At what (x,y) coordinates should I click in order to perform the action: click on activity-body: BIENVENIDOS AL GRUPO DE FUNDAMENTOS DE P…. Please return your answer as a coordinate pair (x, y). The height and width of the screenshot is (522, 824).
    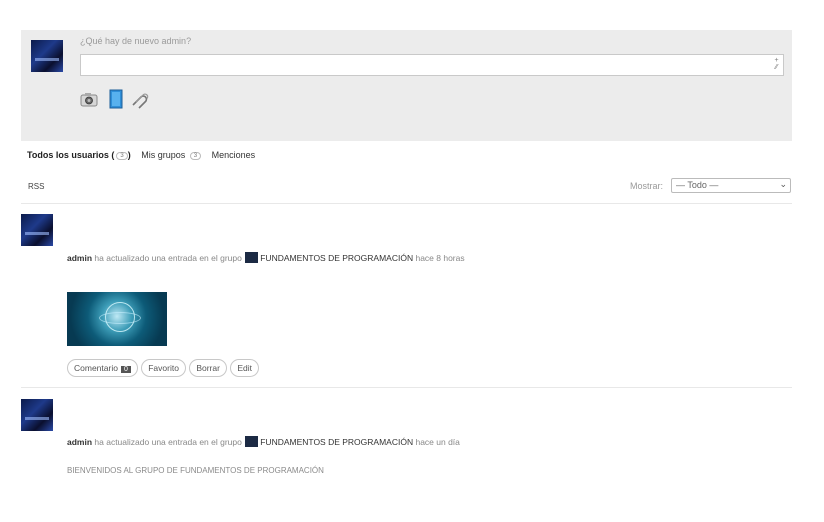
    Looking at the image, I should click on (195, 470).